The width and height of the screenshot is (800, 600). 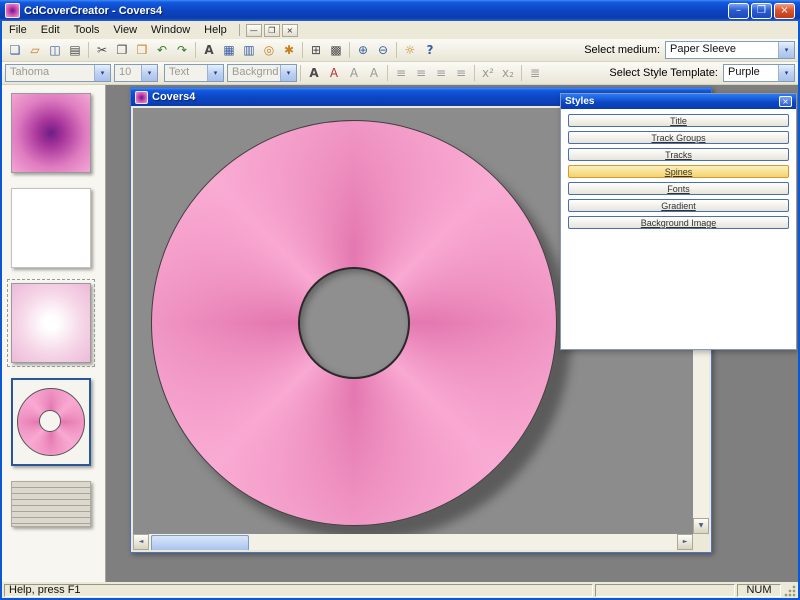 I want to click on window-titlebar: CdCoverCreator - Covers4 – ❐ ×, so click(x=400, y=10).